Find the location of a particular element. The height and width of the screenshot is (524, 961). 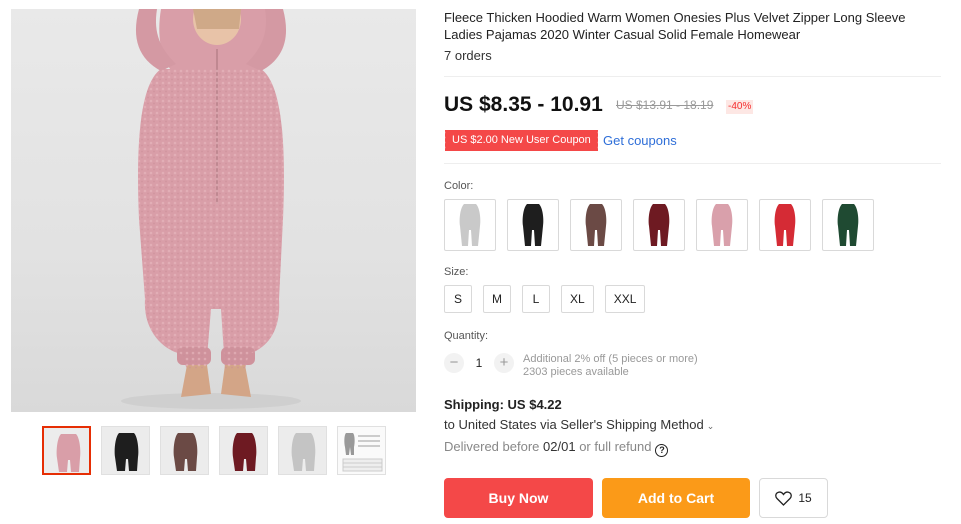

onesie-thumb-pink is located at coordinates (66, 450).